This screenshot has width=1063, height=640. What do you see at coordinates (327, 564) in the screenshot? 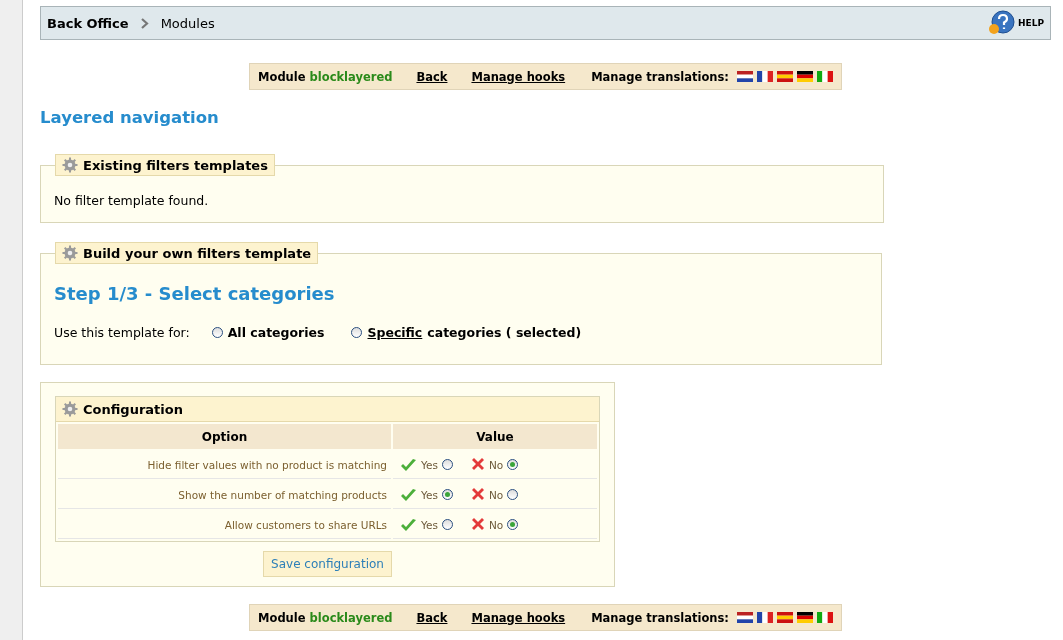
I see `save-button: Save configuration` at bounding box center [327, 564].